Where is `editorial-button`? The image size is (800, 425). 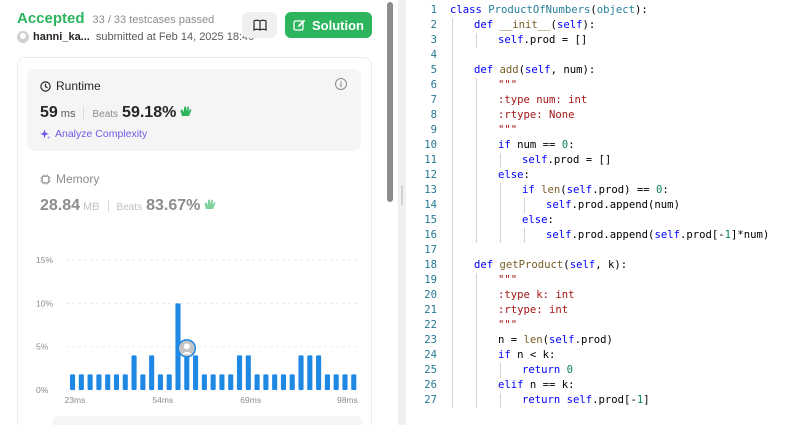 editorial-button is located at coordinates (259, 25).